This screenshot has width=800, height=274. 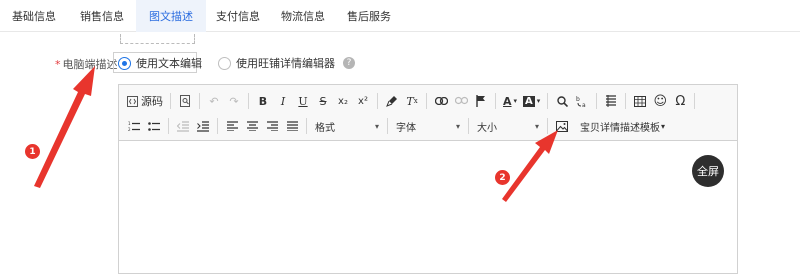 I want to click on svg-text: 2, so click(x=129, y=129).